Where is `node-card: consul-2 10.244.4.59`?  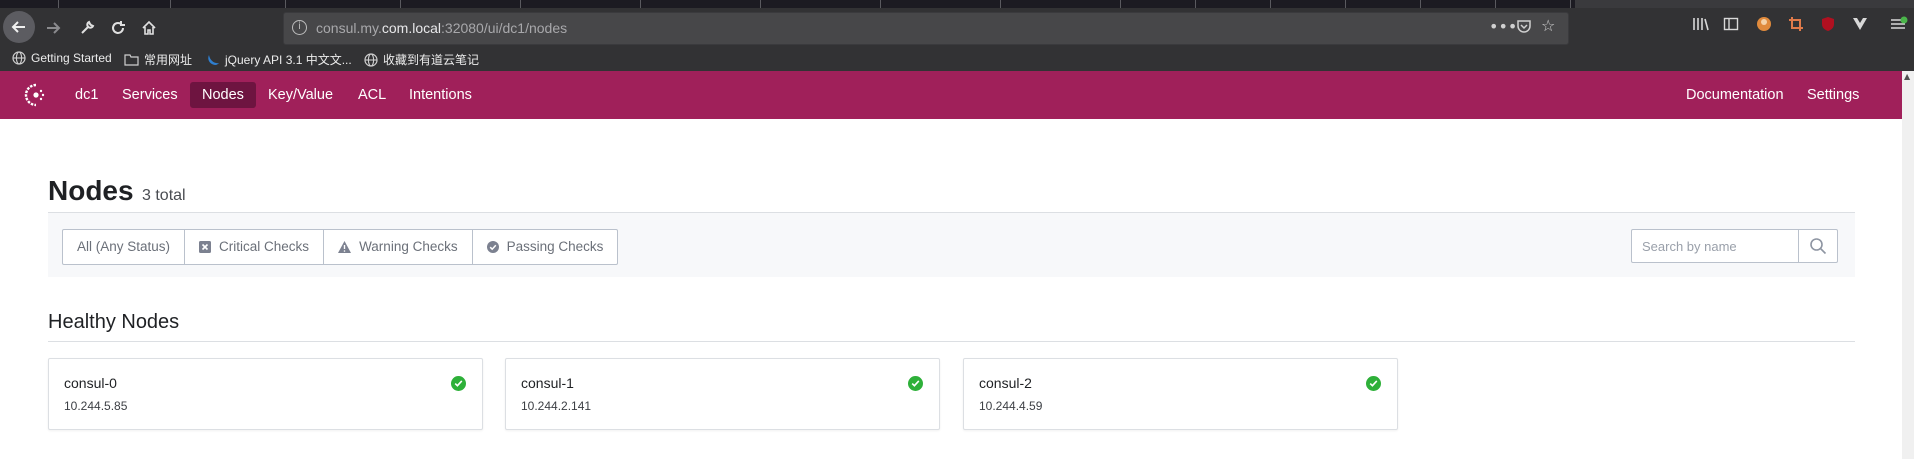
node-card: consul-2 10.244.4.59 is located at coordinates (1180, 394).